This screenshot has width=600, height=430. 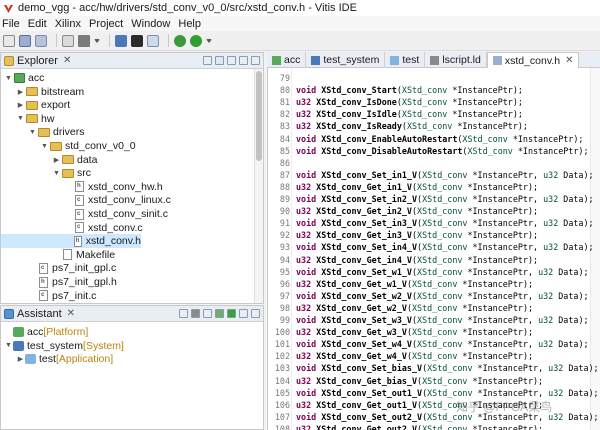 I want to click on explorer-tree-item: ▶ bitstream, so click(x=42, y=92).